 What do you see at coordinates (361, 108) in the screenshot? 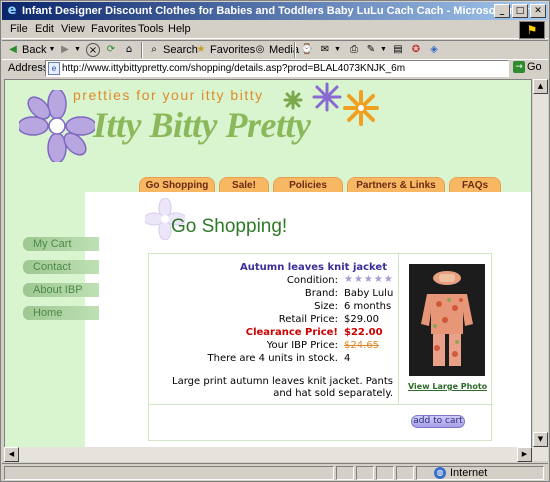
I see `orange-flower-icon` at bounding box center [361, 108].